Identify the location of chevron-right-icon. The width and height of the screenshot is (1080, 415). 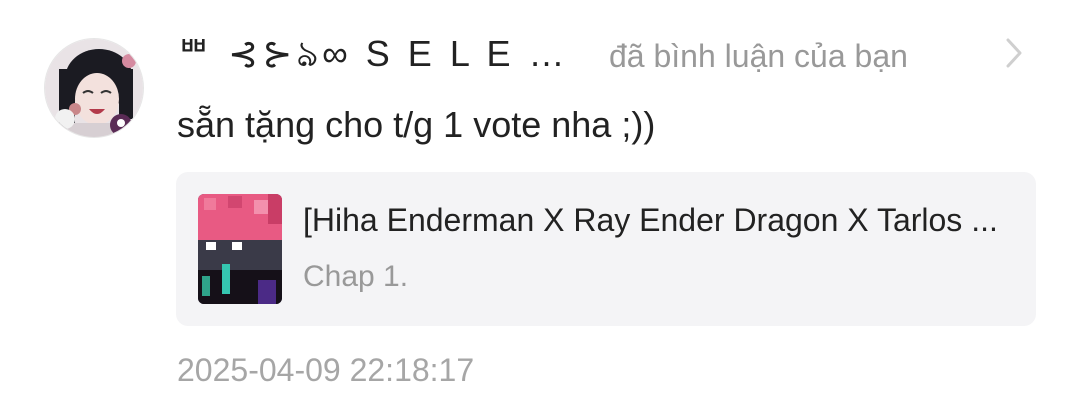
(1015, 53).